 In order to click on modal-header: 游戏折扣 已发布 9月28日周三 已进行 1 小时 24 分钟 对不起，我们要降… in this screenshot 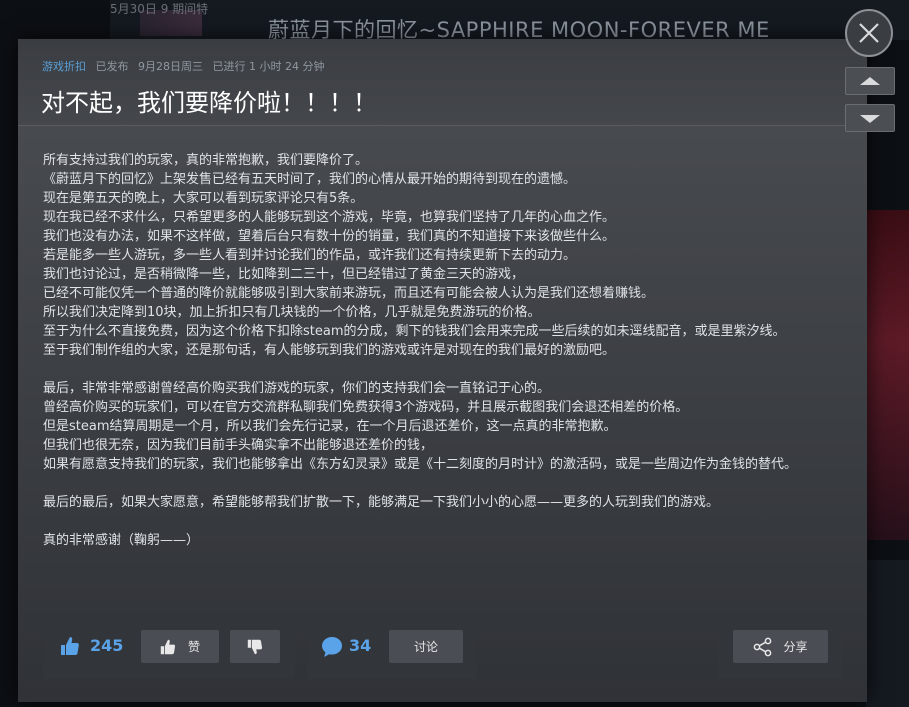, I will do `click(442, 82)`.